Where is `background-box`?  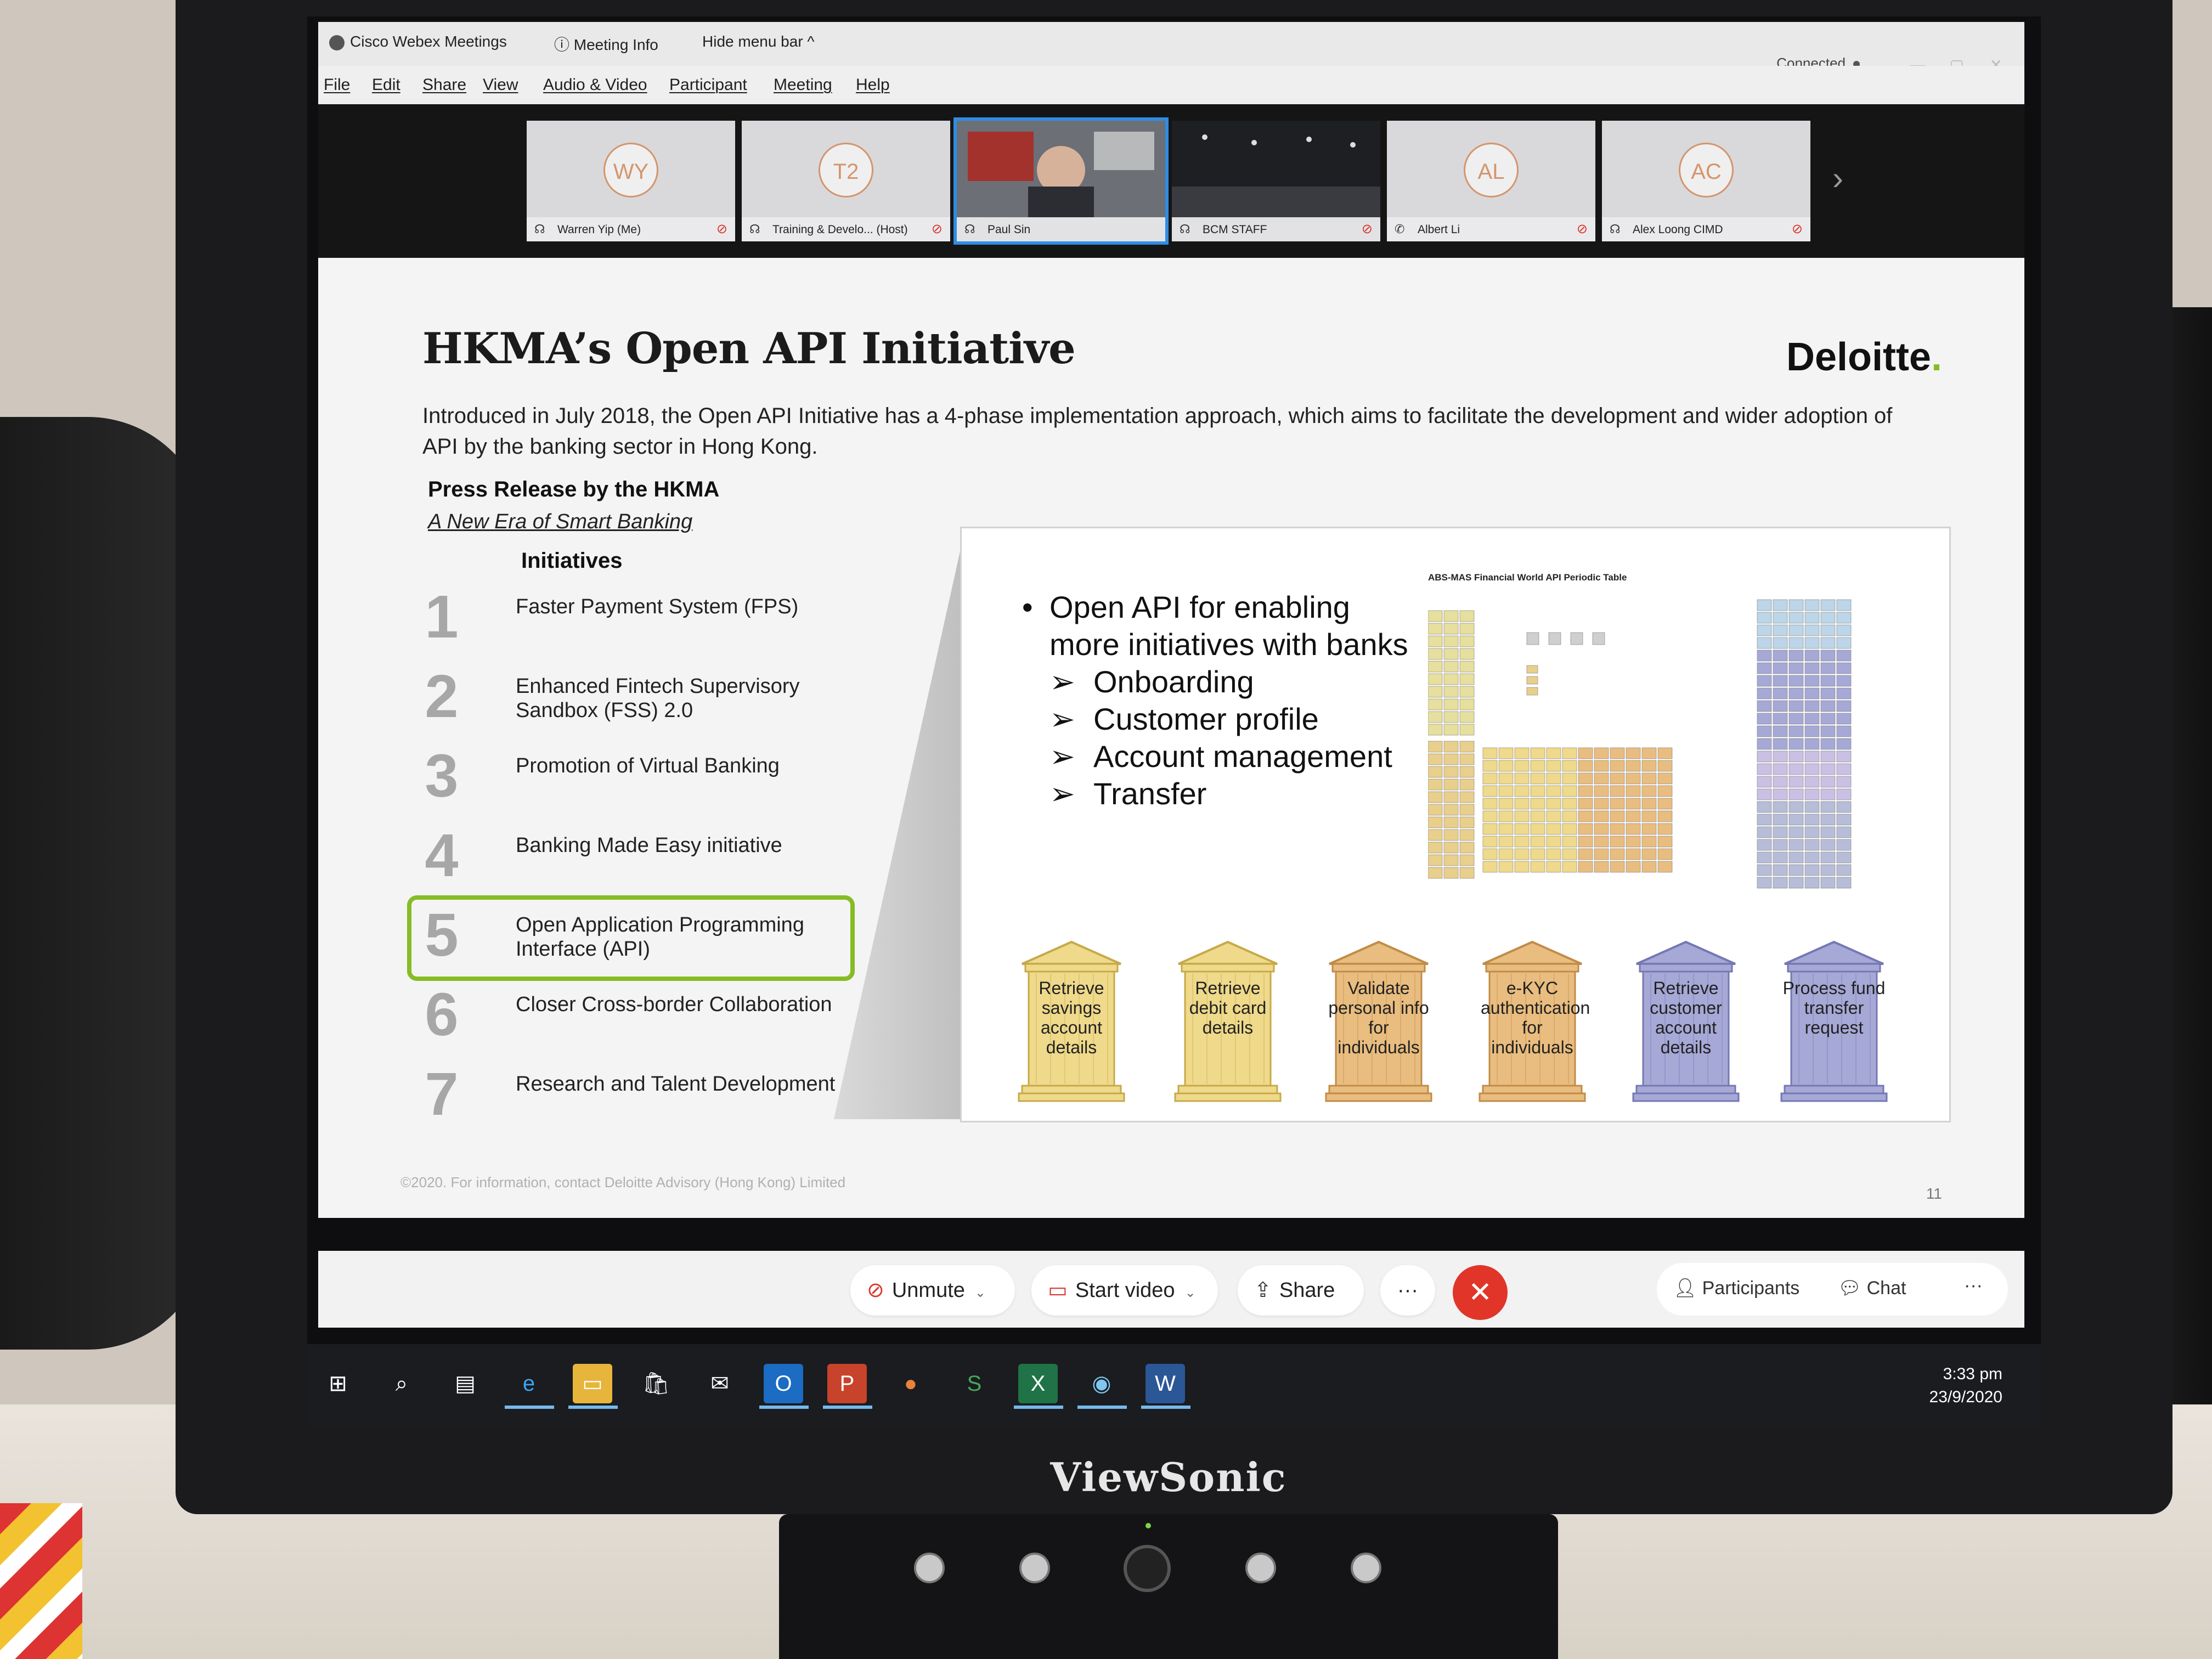
background-box is located at coordinates (41, 1581).